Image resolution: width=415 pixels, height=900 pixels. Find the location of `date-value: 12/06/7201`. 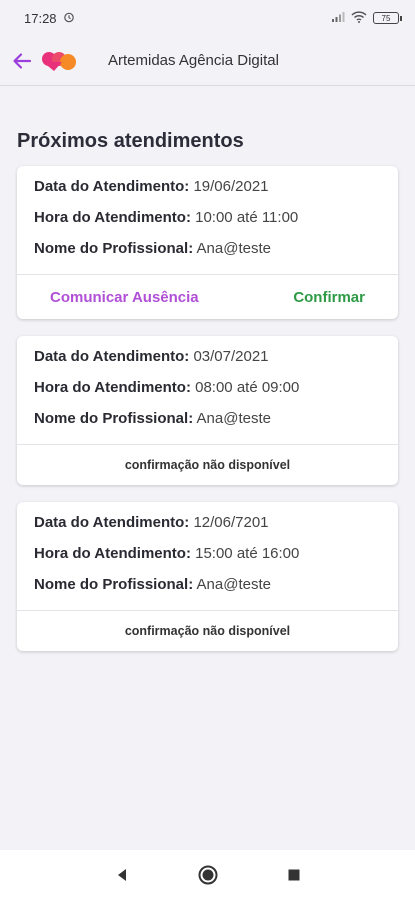

date-value: 12/06/7201 is located at coordinates (231, 522).